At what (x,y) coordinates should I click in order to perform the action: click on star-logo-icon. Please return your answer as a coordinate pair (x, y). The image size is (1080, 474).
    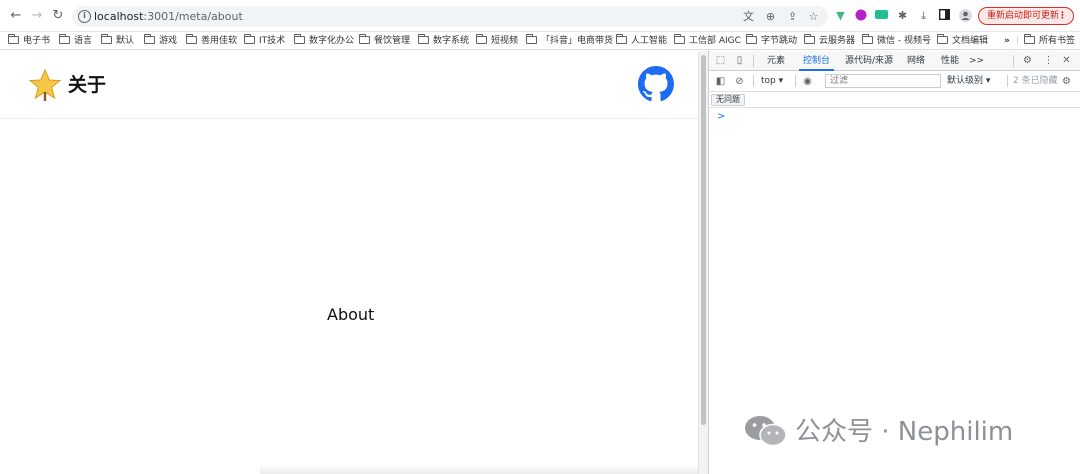
    Looking at the image, I should click on (45, 85).